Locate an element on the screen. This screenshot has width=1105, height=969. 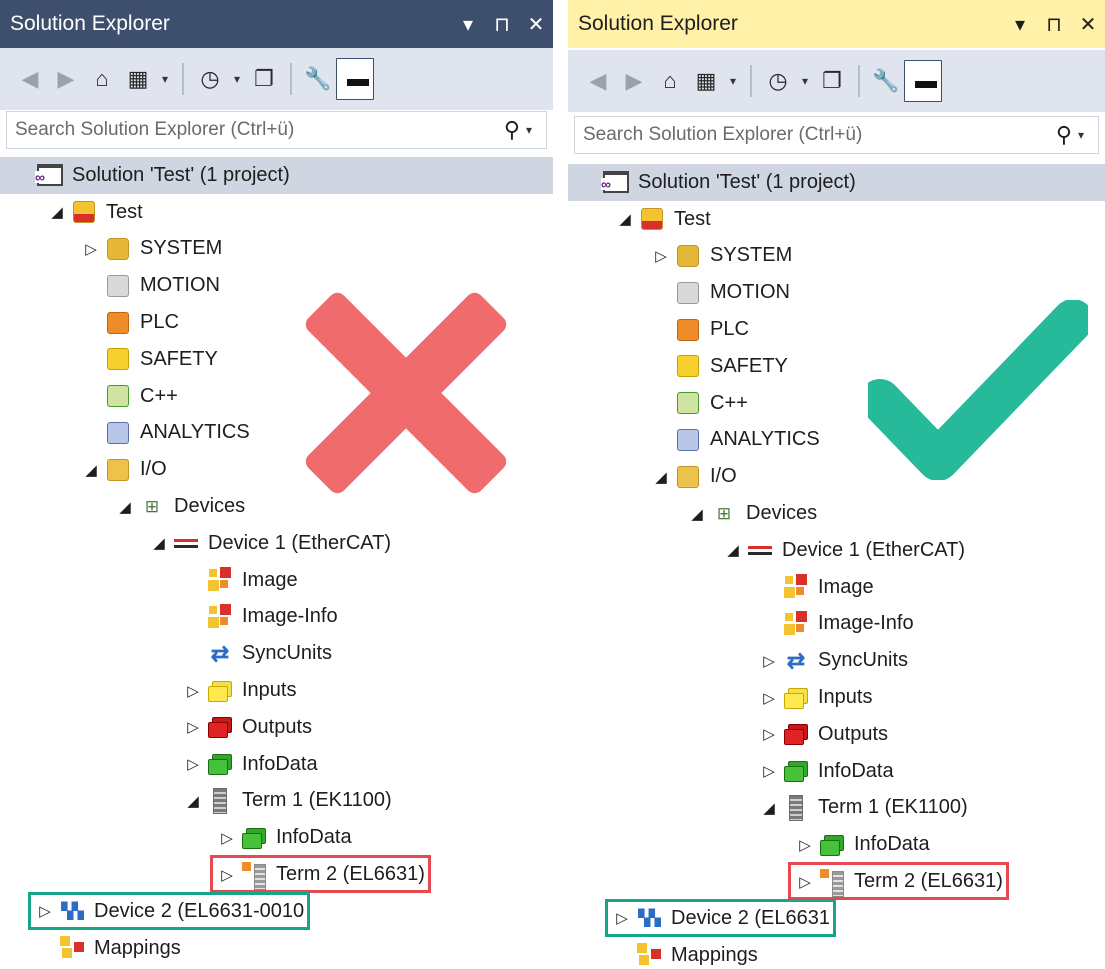
tree-item-device-2: ▷ ▚▚ Device 2 (EL6631 is located at coordinates (836, 917).